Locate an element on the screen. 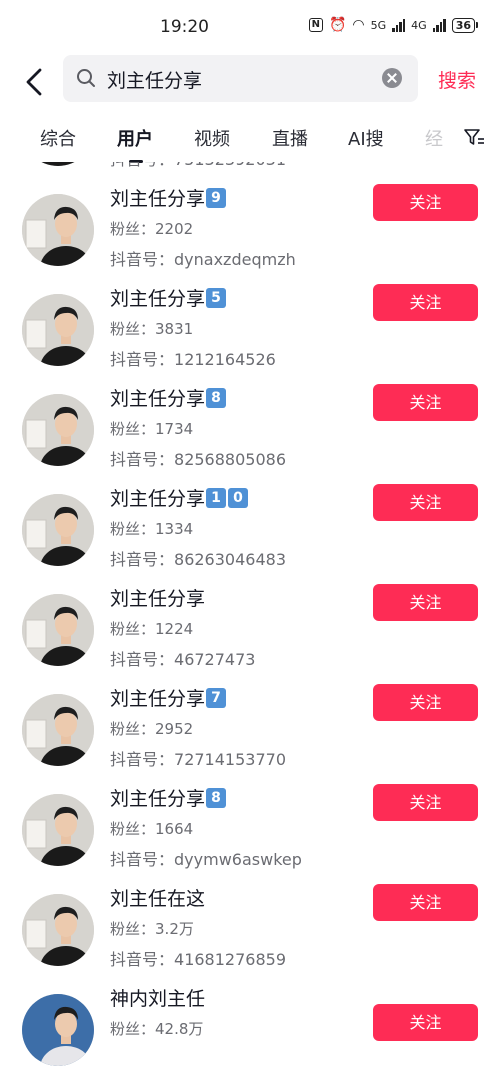 The image size is (500, 1083). user-name-line: 刘主任分享 8 is located at coordinates (168, 797).